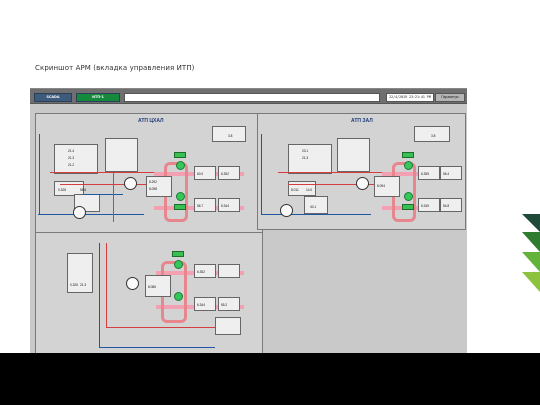  What do you see at coordinates (201, 305) in the screenshot?
I see `value-lower-c3: 6.344` at bounding box center [201, 305].